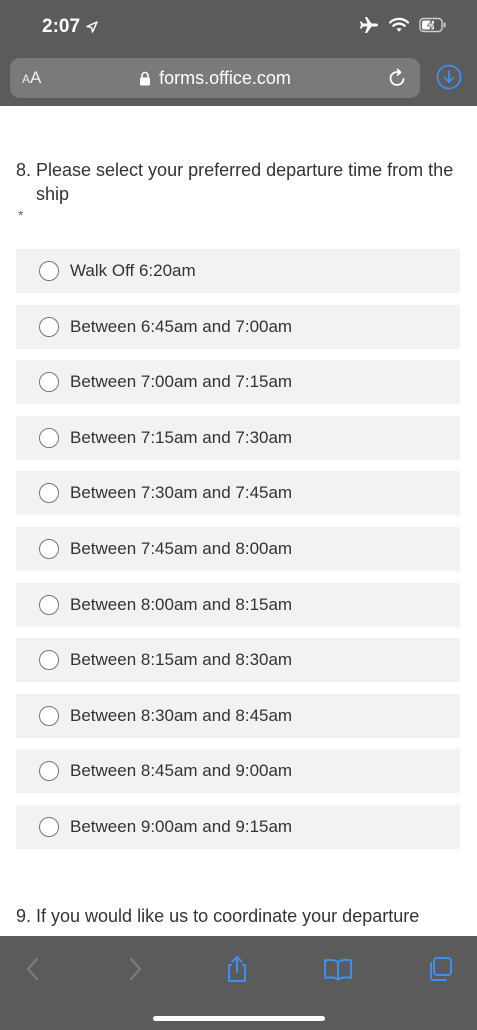 The width and height of the screenshot is (477, 1030). I want to click on browser-address-area: AA forms.office.com, so click(238, 80).